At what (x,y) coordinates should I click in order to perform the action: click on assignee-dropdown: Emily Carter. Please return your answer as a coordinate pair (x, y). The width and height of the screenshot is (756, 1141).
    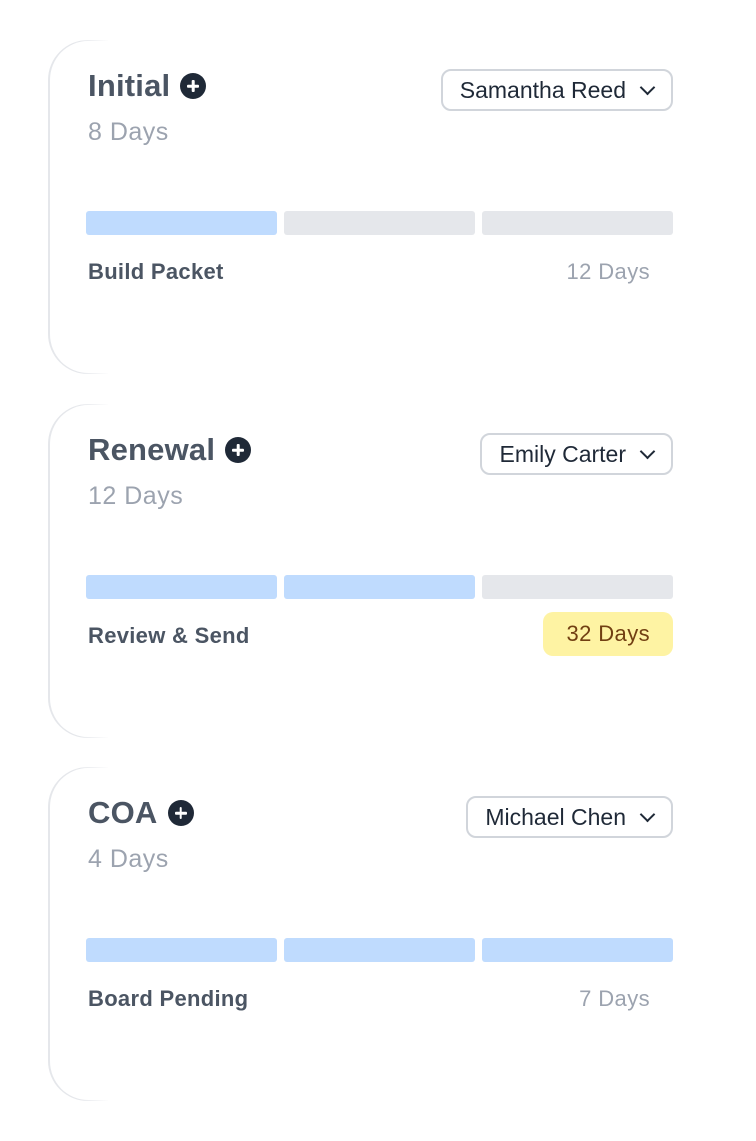
    Looking at the image, I should click on (576, 454).